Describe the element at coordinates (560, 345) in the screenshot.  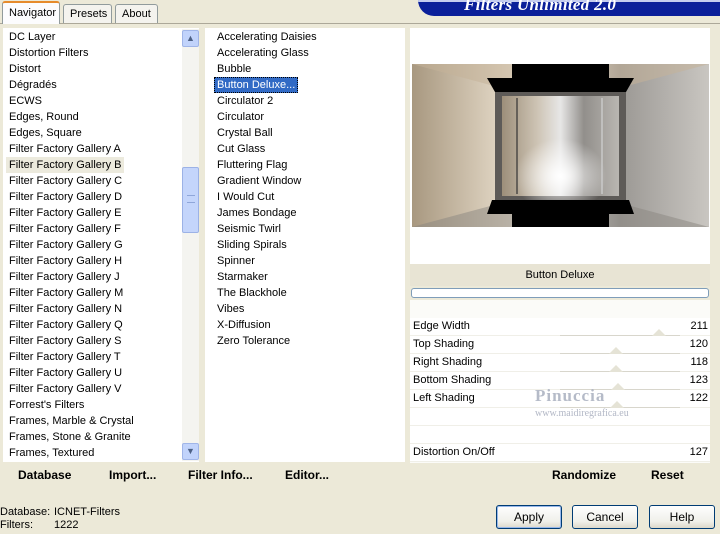
I see `parameter-row: Top Shading 120` at that location.